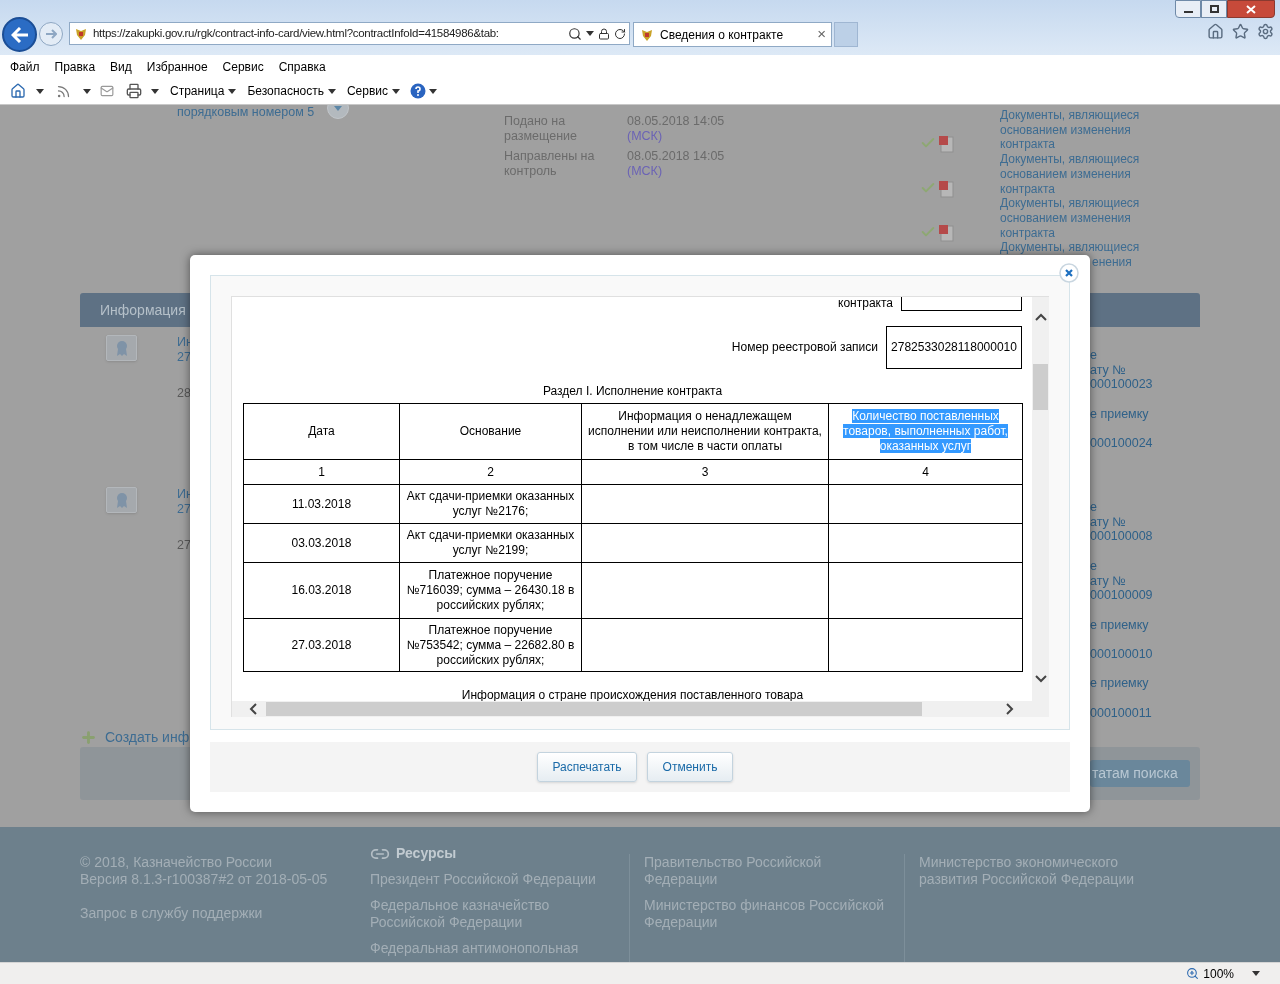  What do you see at coordinates (296, 33) in the screenshot?
I see `url-text: https://zakupki.gov.ru/rgk/contract-info-card/view.html?contractInfoId=41584986&tab:` at bounding box center [296, 33].